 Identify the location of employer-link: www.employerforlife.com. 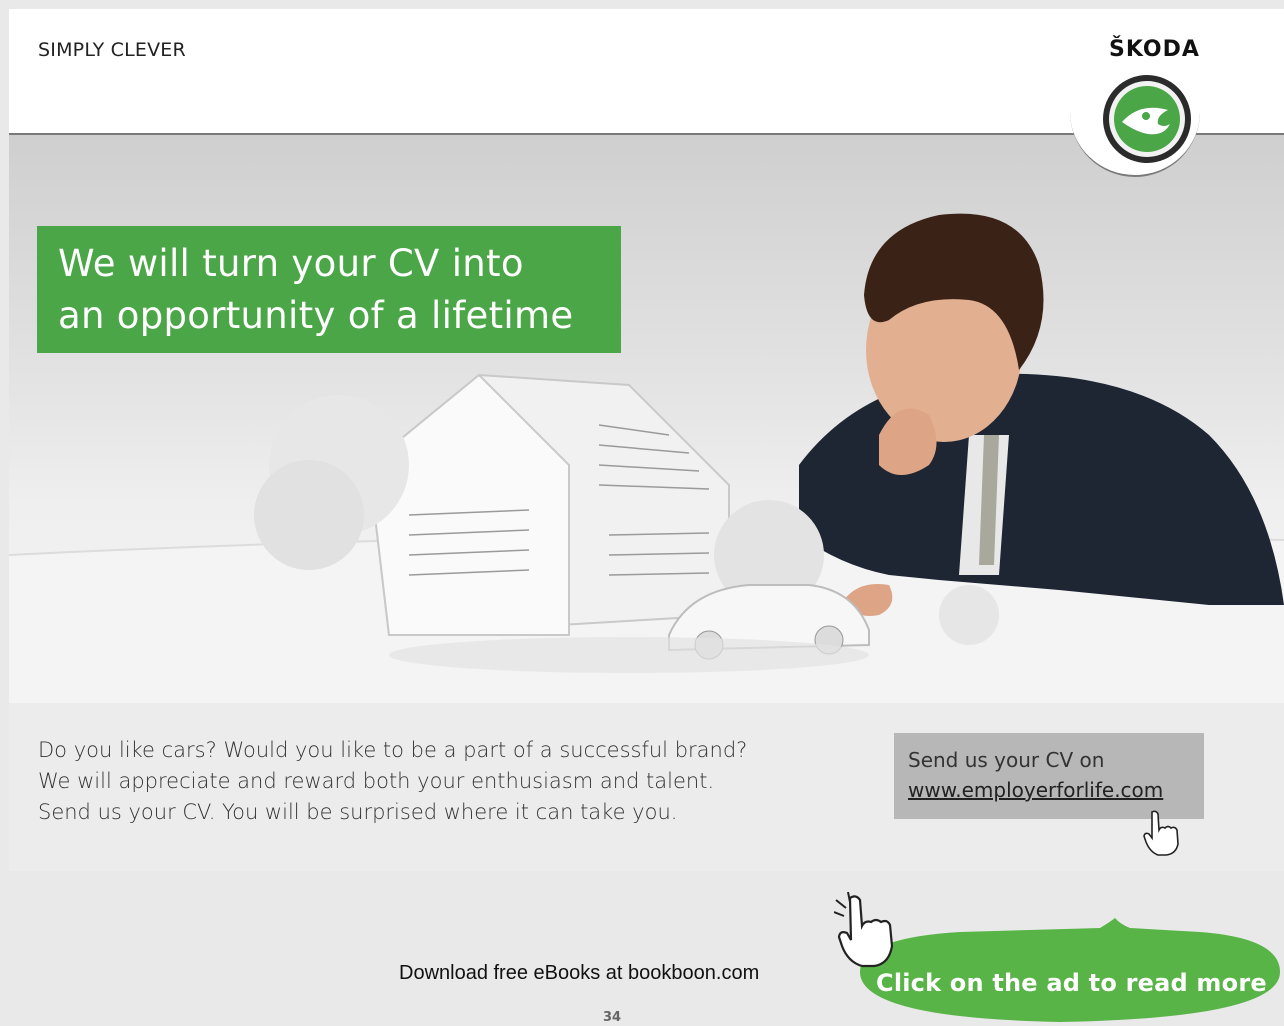
(1035, 790).